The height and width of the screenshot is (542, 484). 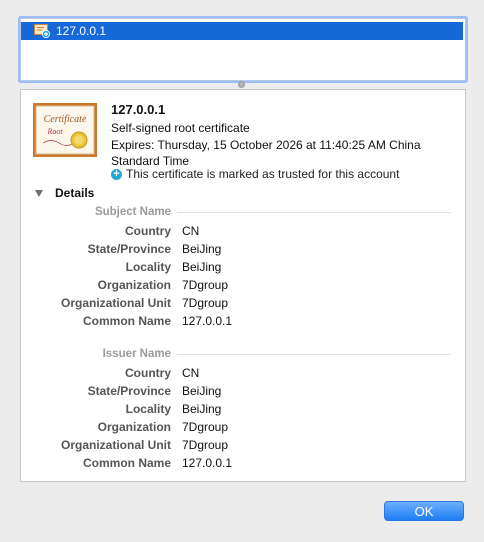 I want to click on certificate-list-item: 127.0.0.1, so click(x=242, y=31).